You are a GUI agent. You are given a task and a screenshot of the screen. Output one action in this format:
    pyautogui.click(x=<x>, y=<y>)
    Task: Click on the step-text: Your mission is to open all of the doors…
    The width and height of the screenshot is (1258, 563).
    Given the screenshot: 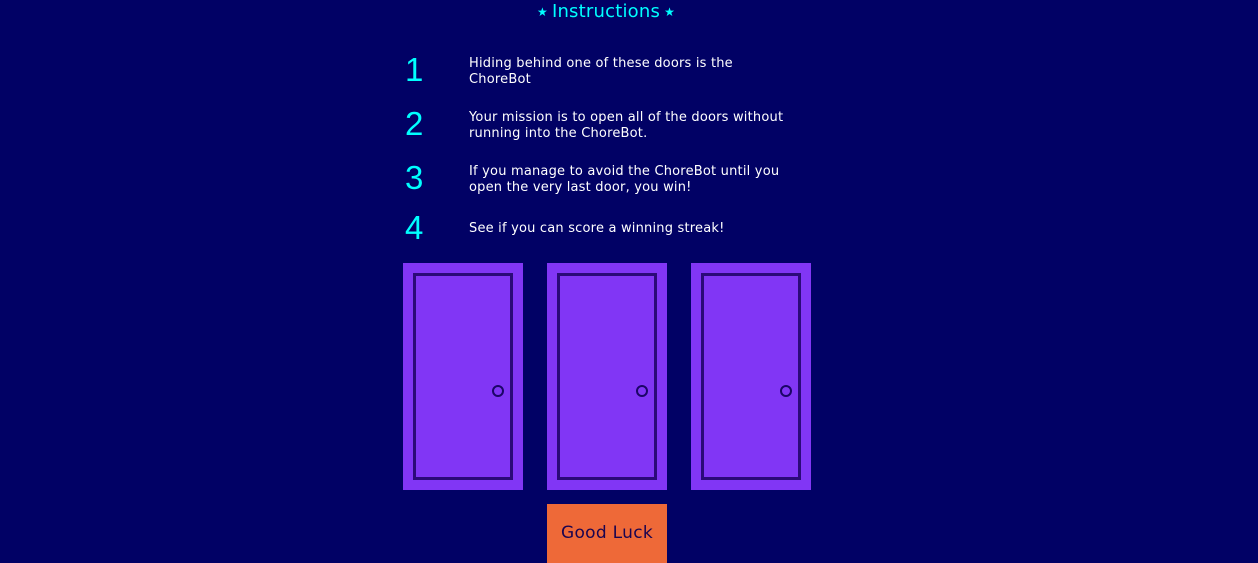 What is the action you would take?
    pyautogui.click(x=626, y=125)
    